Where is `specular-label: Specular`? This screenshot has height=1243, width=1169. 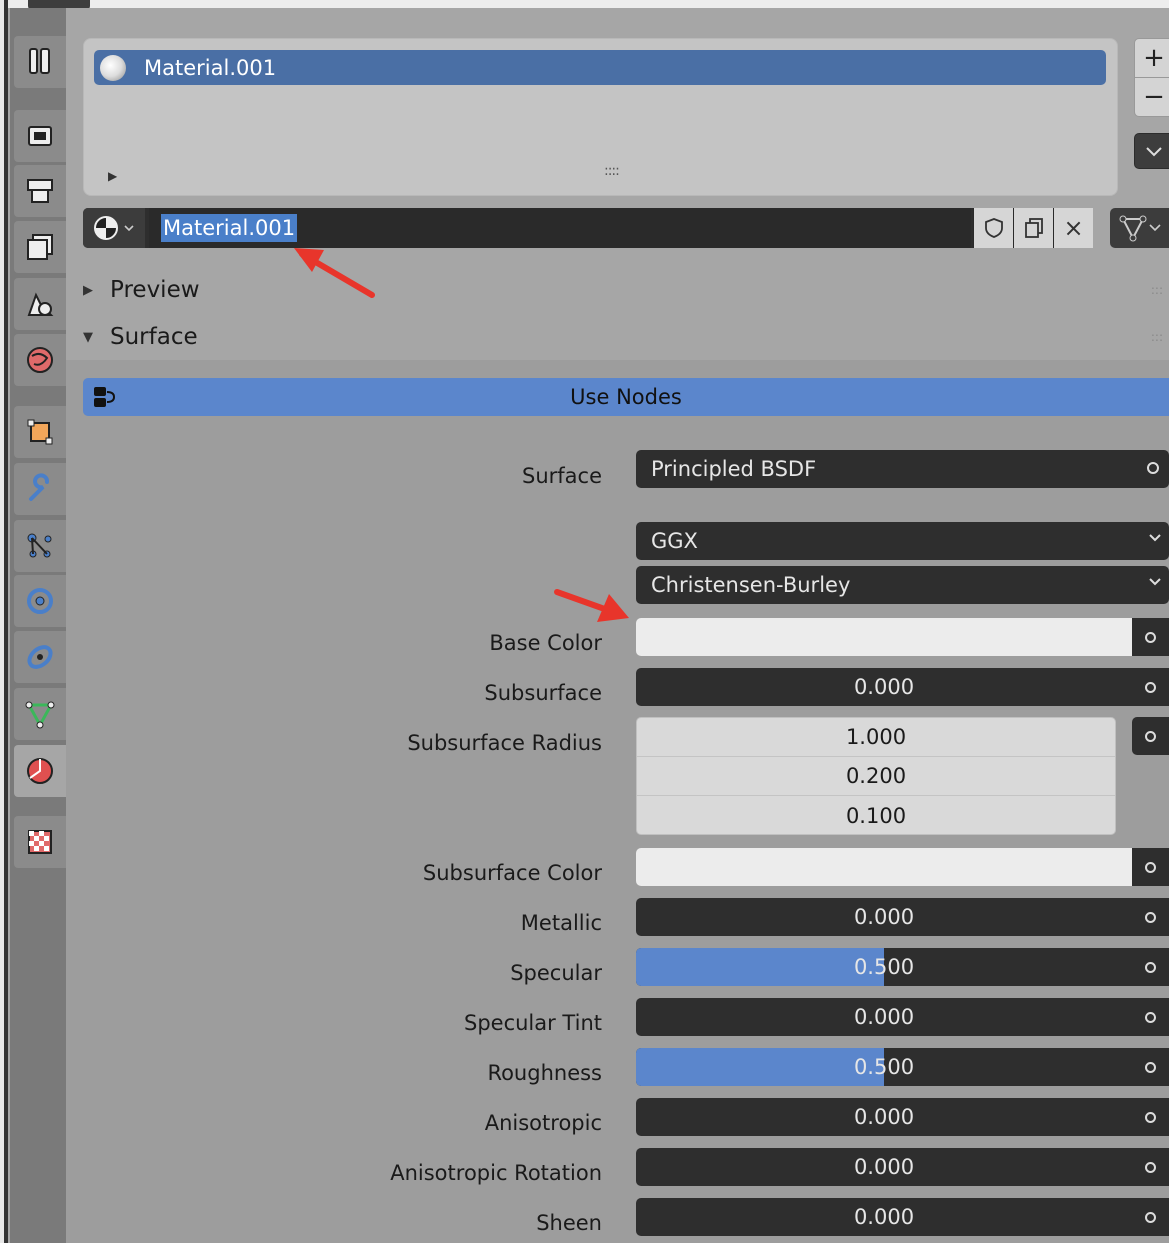
specular-label: Specular is located at coordinates (556, 973).